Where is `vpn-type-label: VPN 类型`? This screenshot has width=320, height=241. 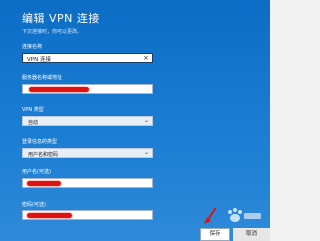 vpn-type-label: VPN 类型 is located at coordinates (33, 110).